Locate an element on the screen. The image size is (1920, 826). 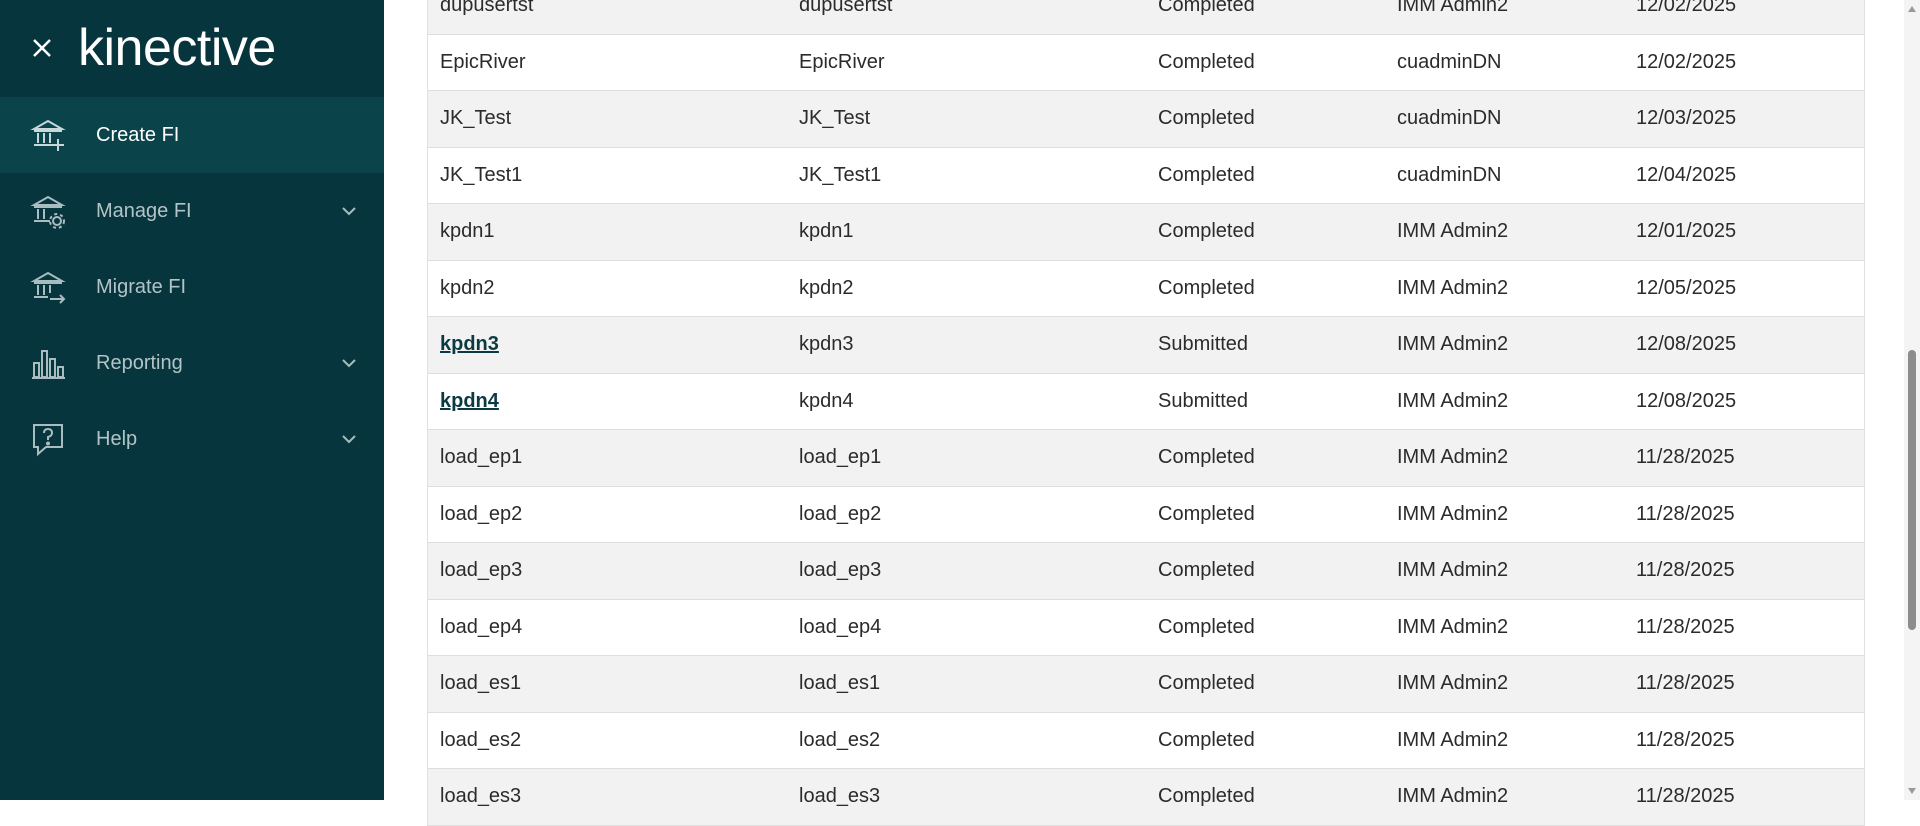
fi-name-link: kpdn4 is located at coordinates (469, 401).